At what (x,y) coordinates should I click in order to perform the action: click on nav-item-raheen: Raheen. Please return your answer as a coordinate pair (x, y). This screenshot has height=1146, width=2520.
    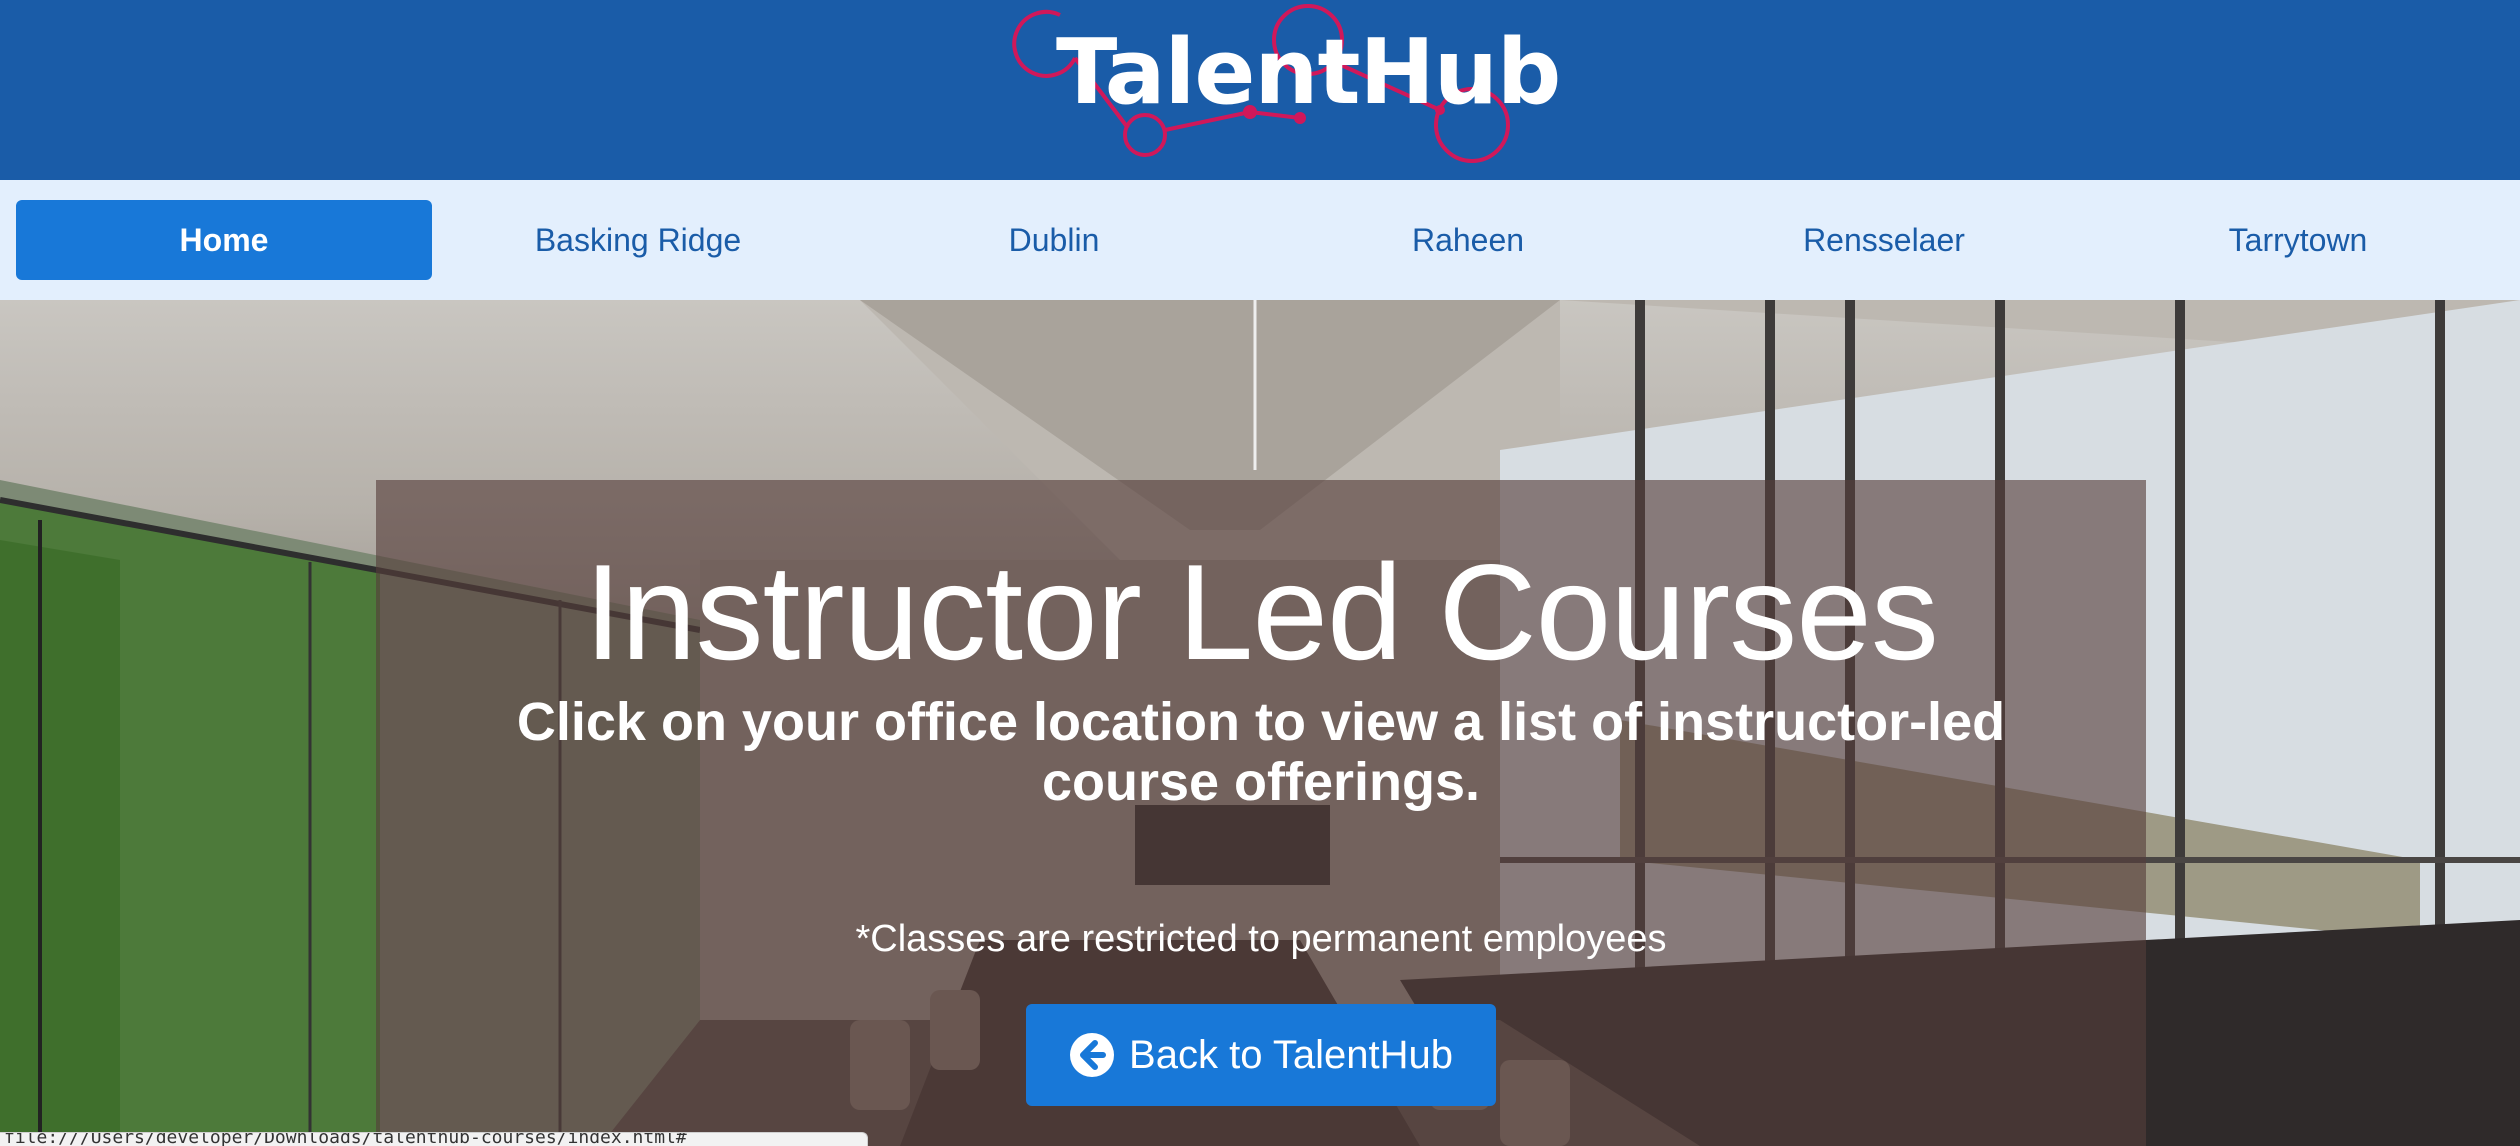
    Looking at the image, I should click on (1468, 240).